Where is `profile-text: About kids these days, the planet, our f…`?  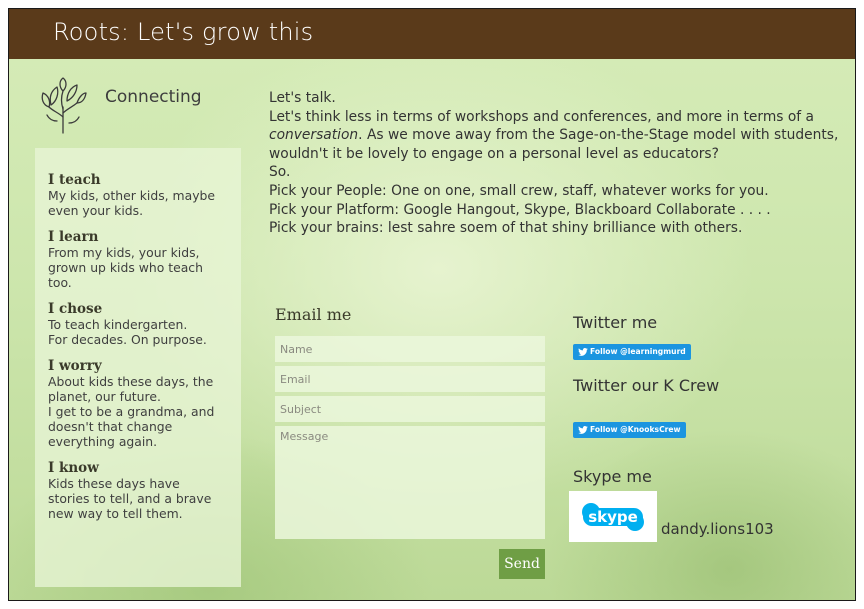
profile-text: About kids these days, the planet, our f… is located at coordinates (131, 411).